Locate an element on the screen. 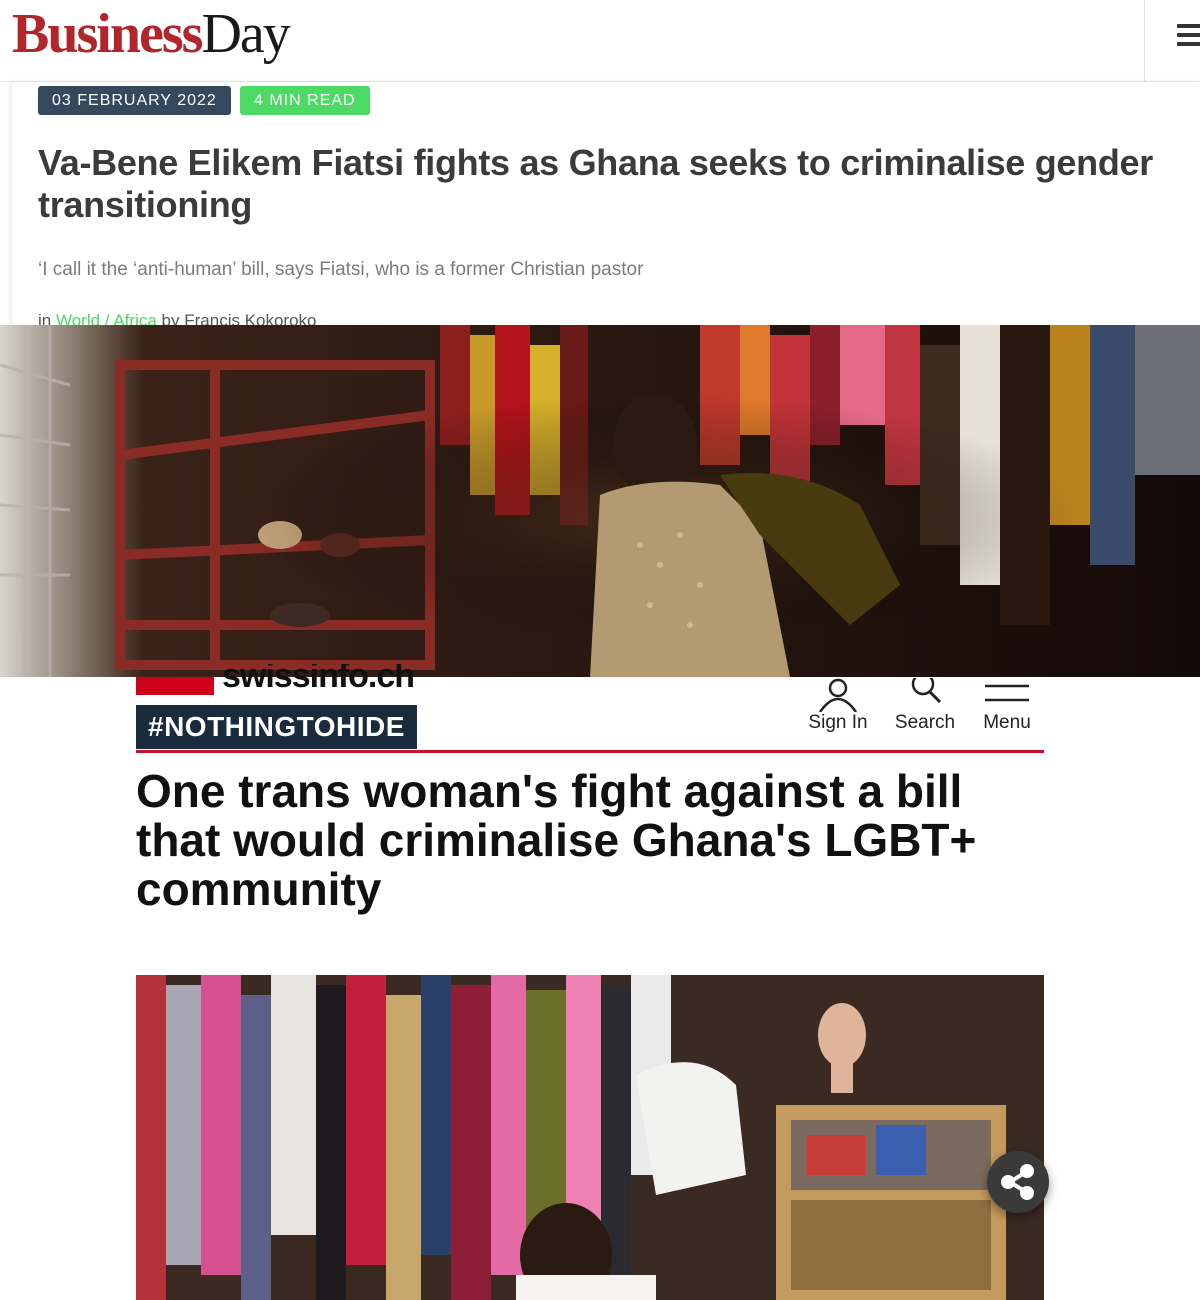 The height and width of the screenshot is (1300, 1200). category-link-africa: Africa is located at coordinates (134, 318).